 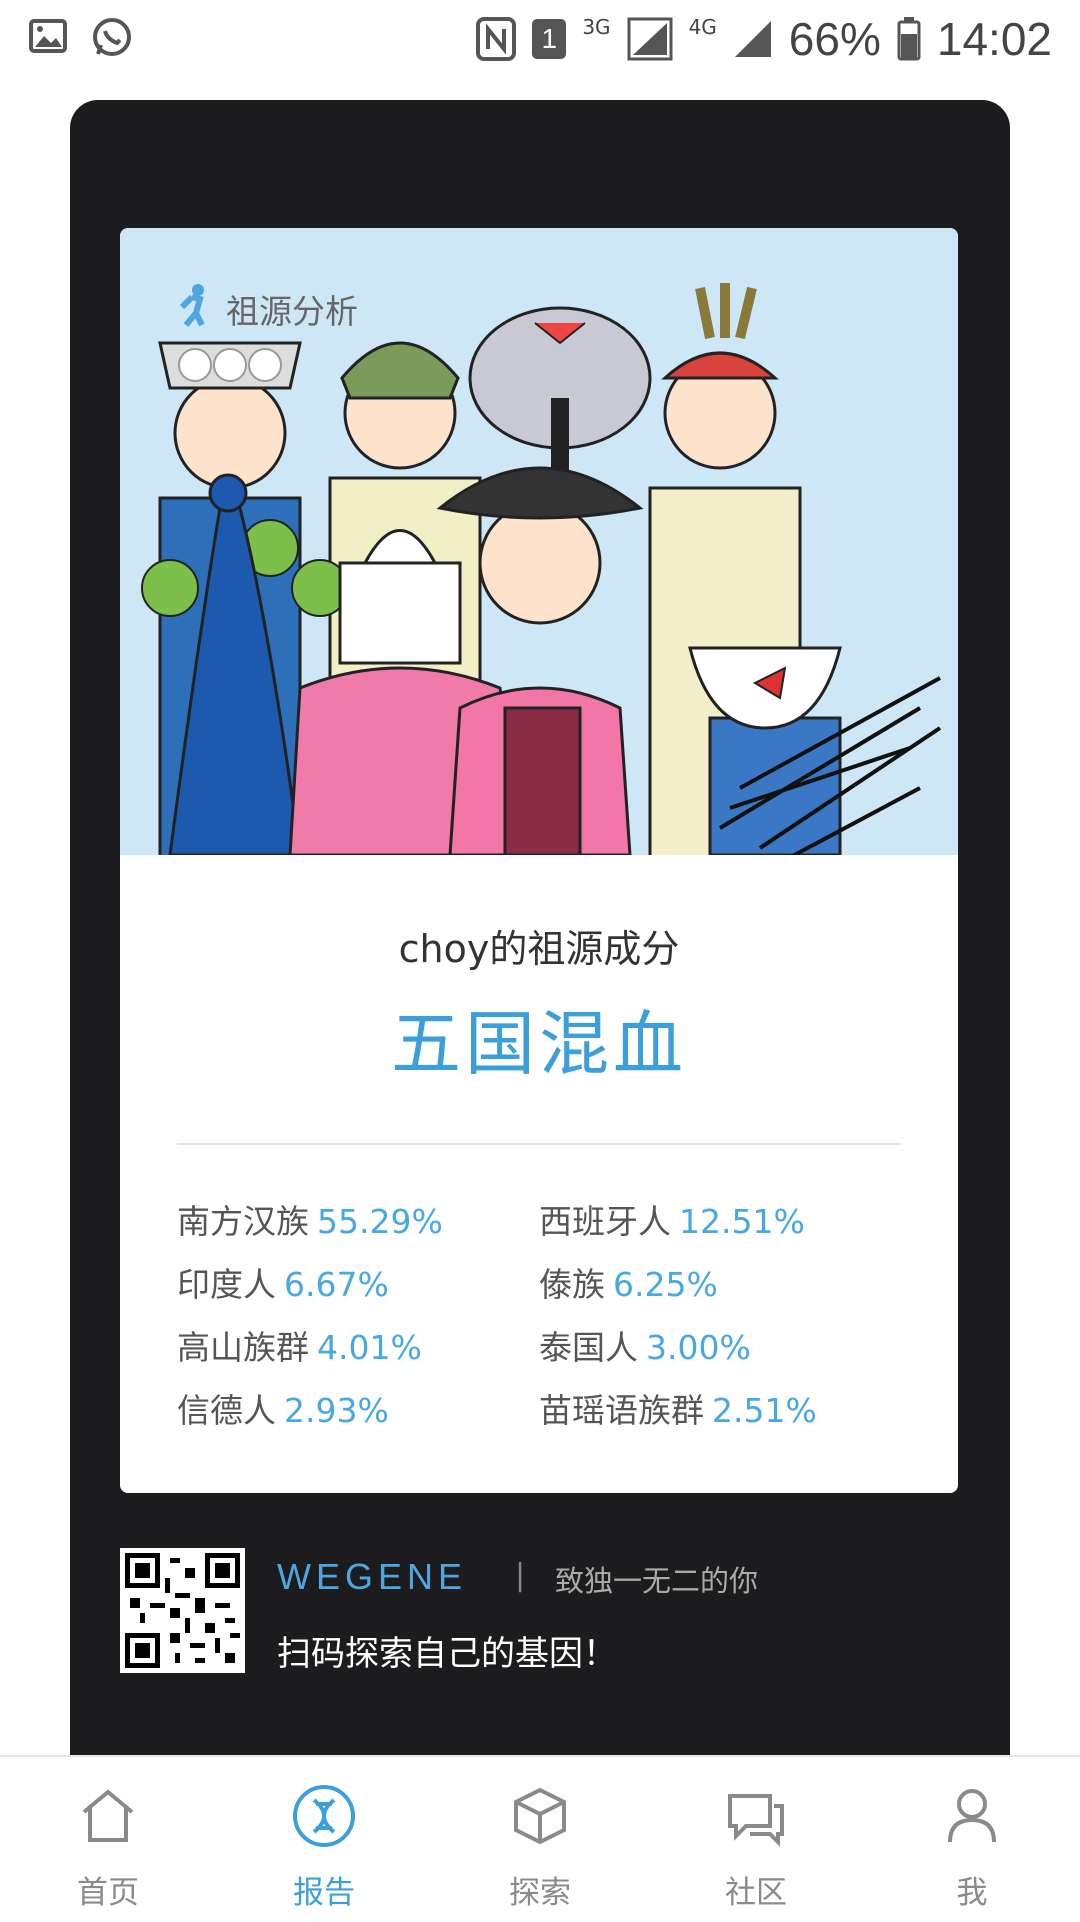 I want to click on chat-icon, so click(x=756, y=1820).